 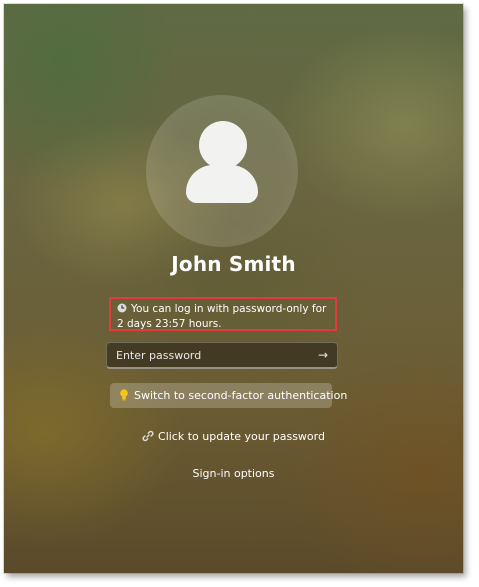 I want to click on link-icon, so click(x=148, y=436).